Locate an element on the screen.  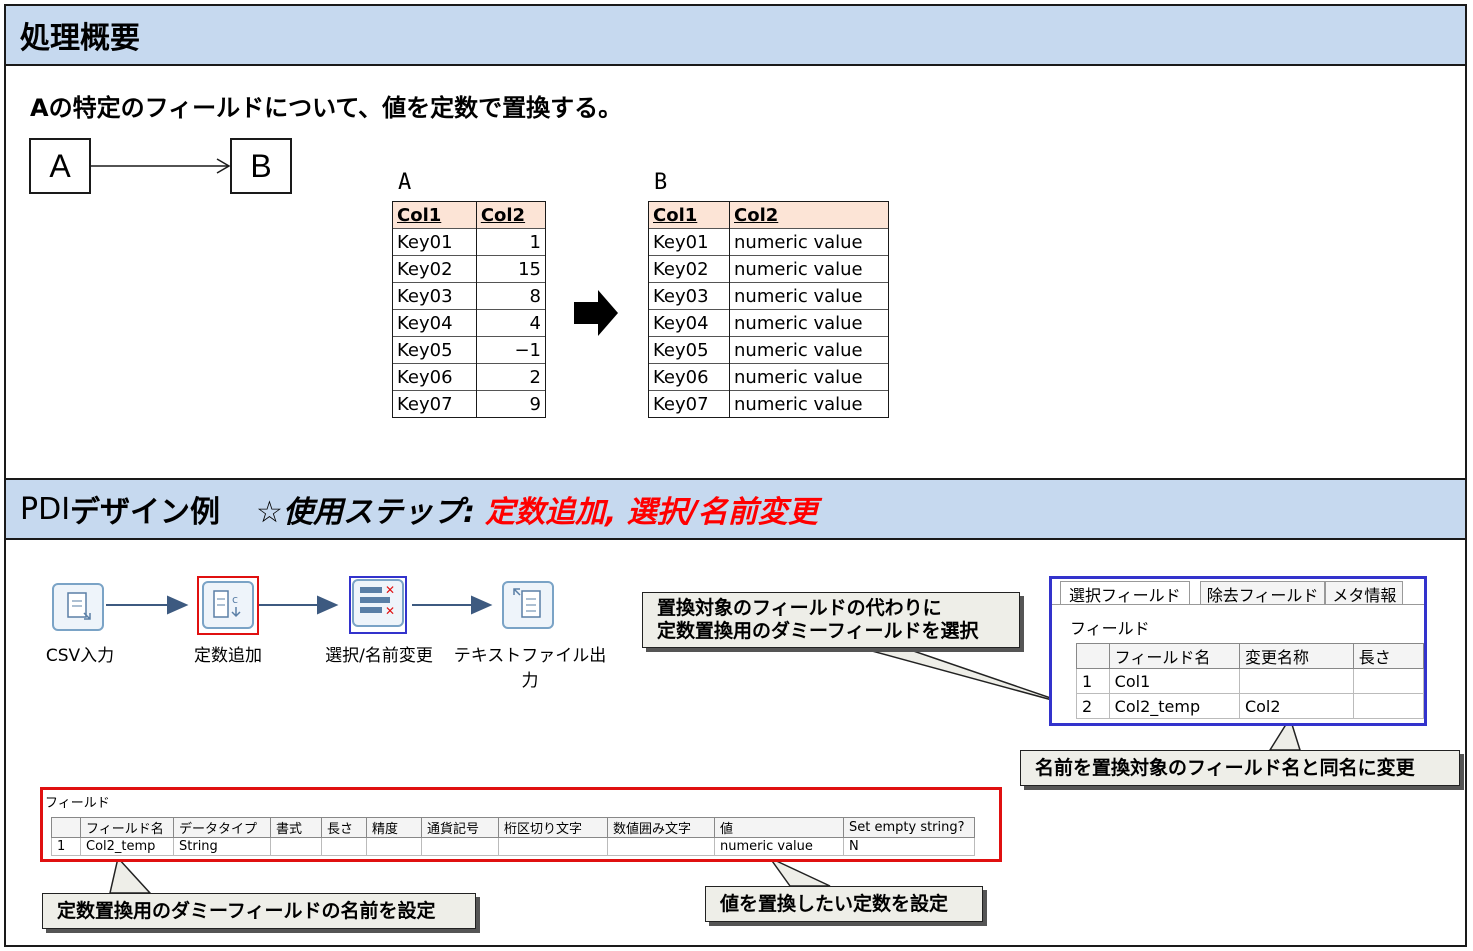
table-a-row: Key02 15 is located at coordinates (469, 269).